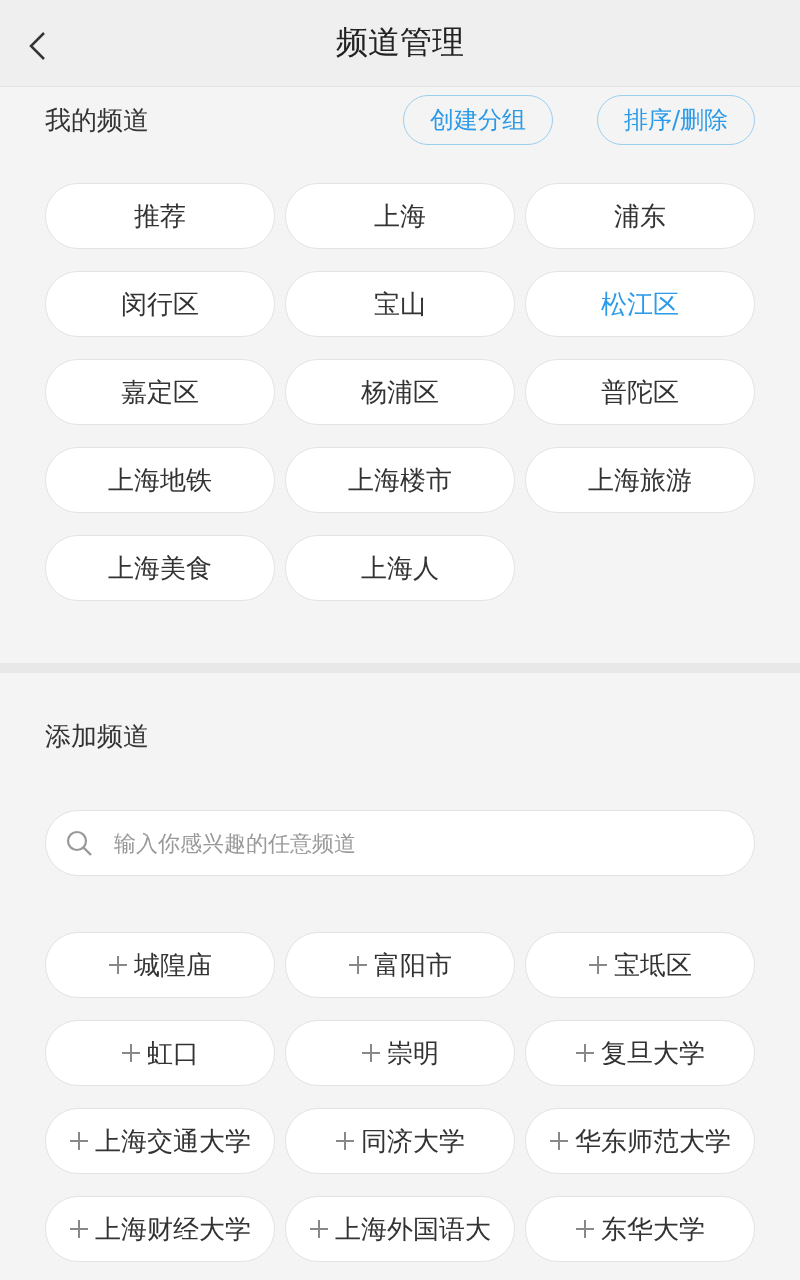 This screenshot has height=1280, width=800. What do you see at coordinates (640, 216) in the screenshot?
I see `channel-chip: 浦东` at bounding box center [640, 216].